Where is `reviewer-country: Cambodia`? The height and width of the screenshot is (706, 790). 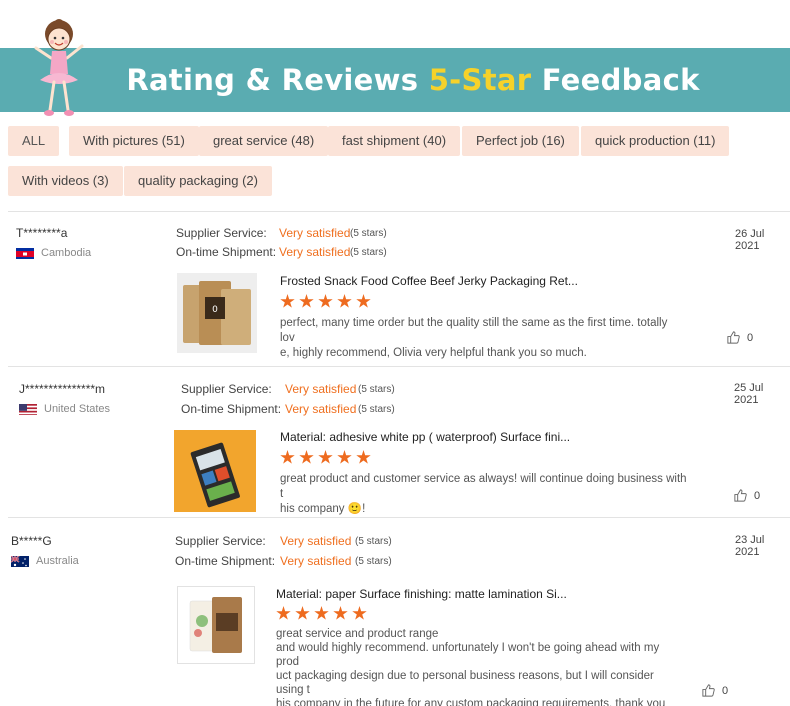
reviewer-country: Cambodia is located at coordinates (66, 253).